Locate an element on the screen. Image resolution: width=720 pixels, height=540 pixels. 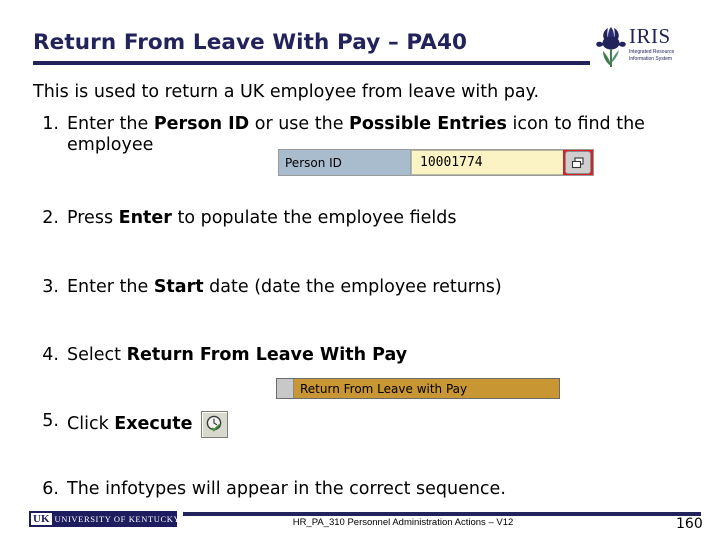
person-id-label: Person ID is located at coordinates (345, 162).